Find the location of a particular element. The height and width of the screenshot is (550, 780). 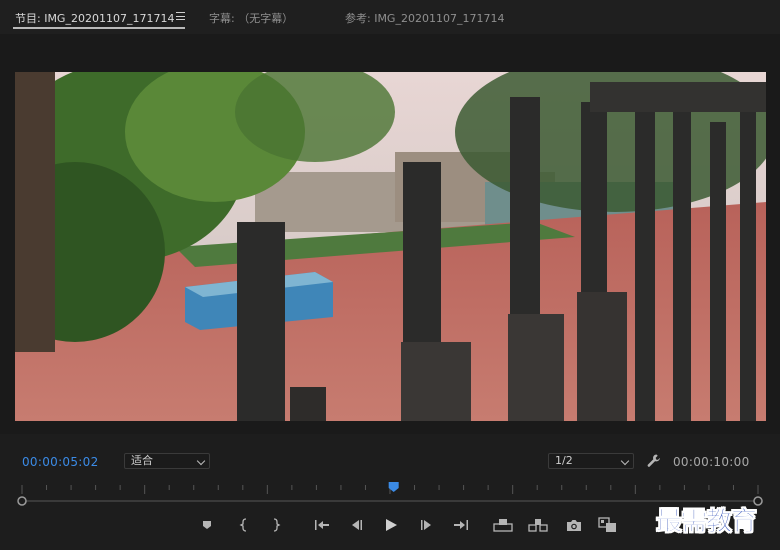

lift-icon is located at coordinates (503, 525).